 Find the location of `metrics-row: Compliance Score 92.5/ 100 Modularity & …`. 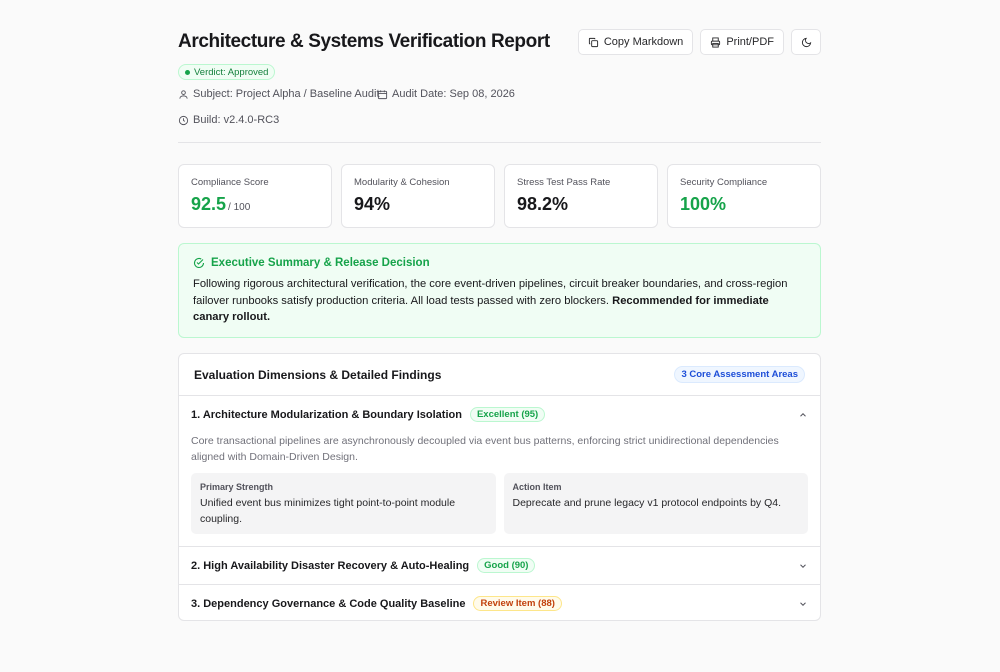

metrics-row: Compliance Score 92.5/ 100 Modularity & … is located at coordinates (499, 196).